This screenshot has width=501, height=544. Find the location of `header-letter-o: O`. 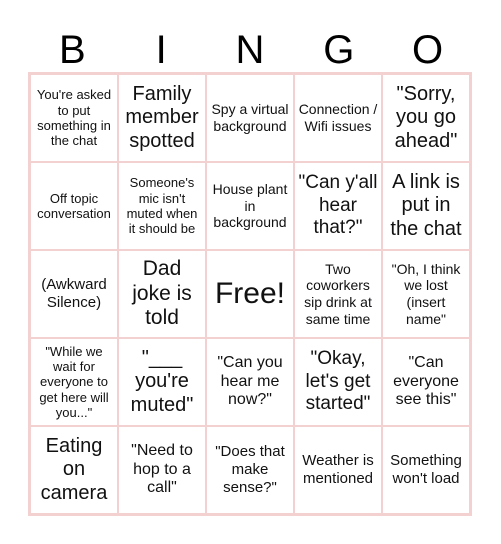

header-letter-o: O is located at coordinates (428, 50).